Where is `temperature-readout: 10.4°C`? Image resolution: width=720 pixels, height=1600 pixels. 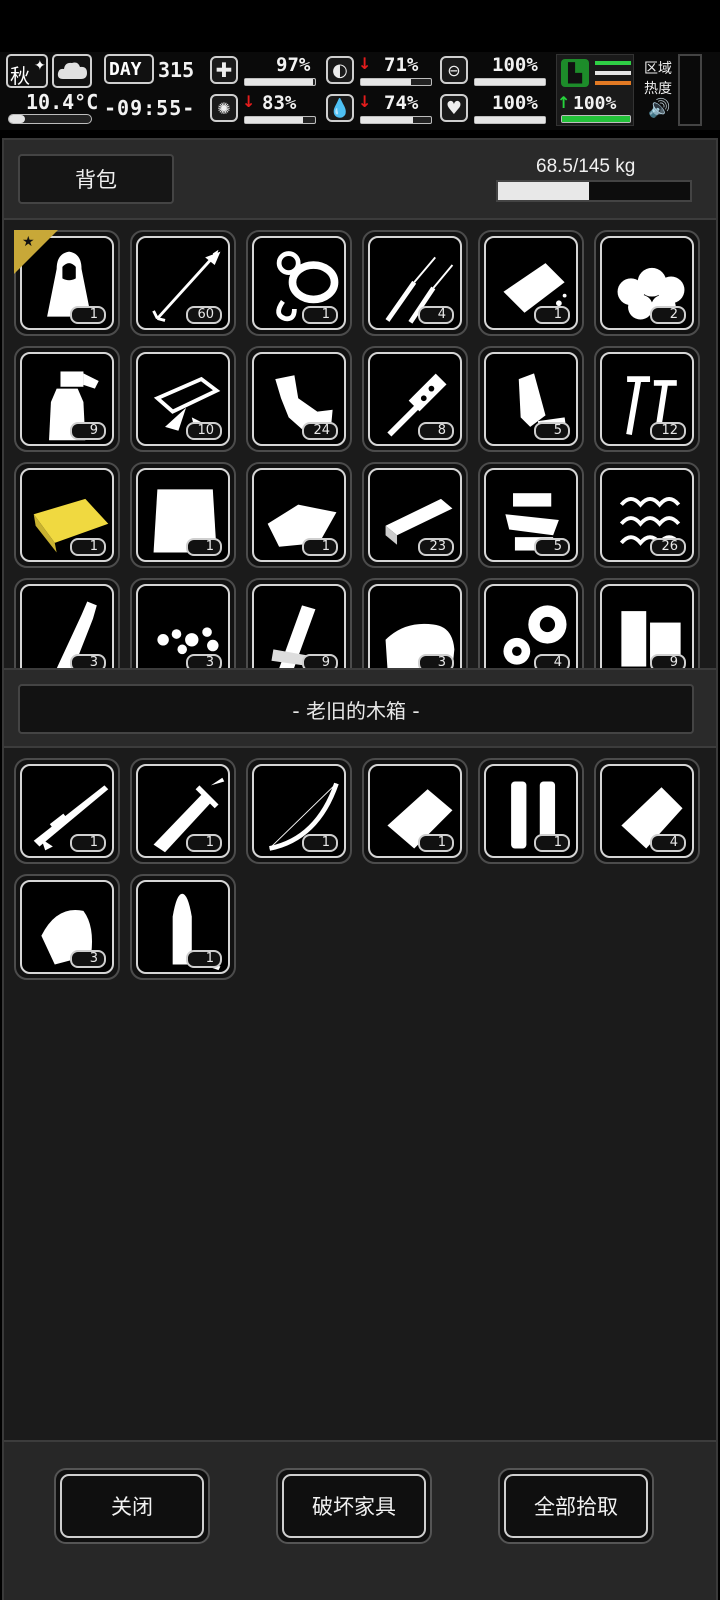
temperature-readout: 10.4°C is located at coordinates (62, 102).